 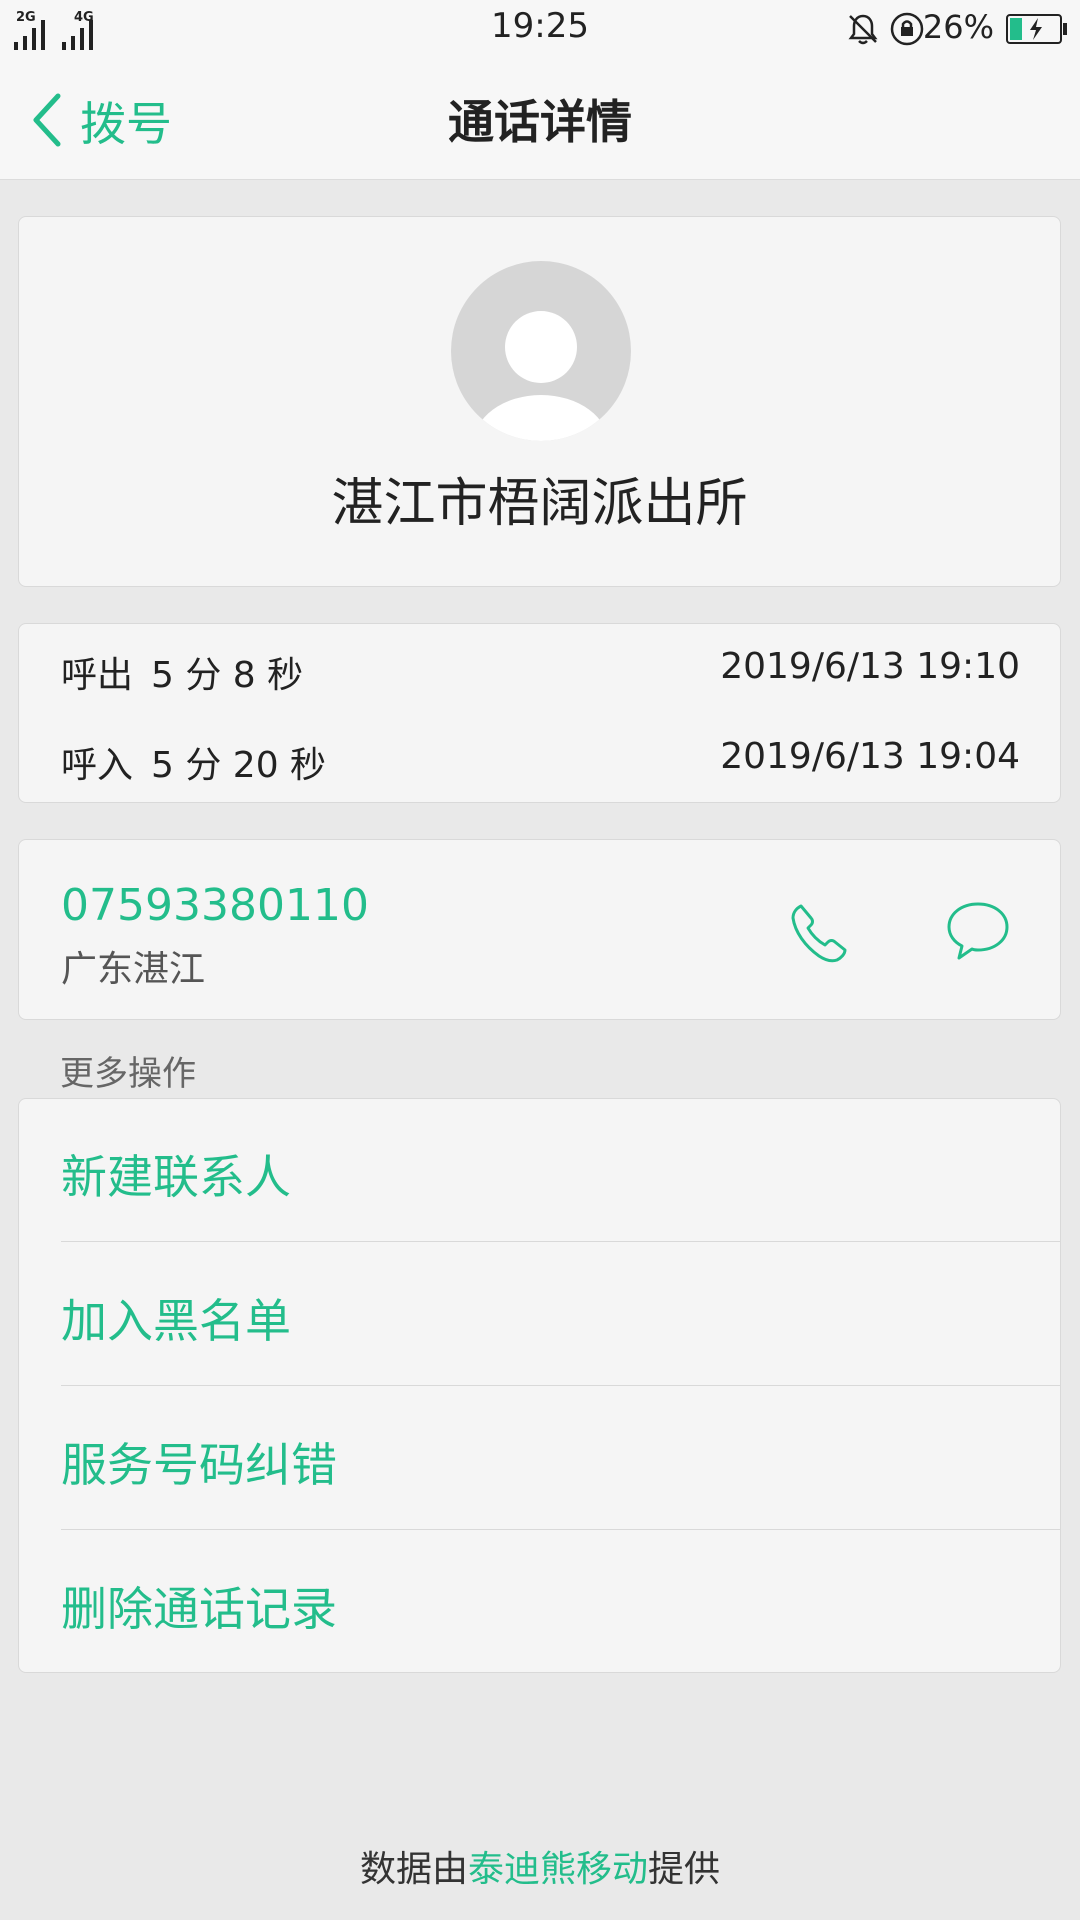 I want to click on footer-brand-link: 泰迪熊移动, so click(x=558, y=1869).